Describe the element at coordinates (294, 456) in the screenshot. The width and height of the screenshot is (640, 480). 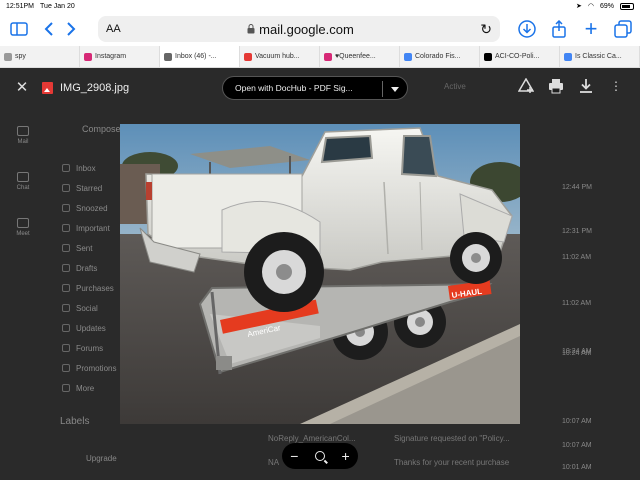
I see `zoom-out-button: −` at that location.